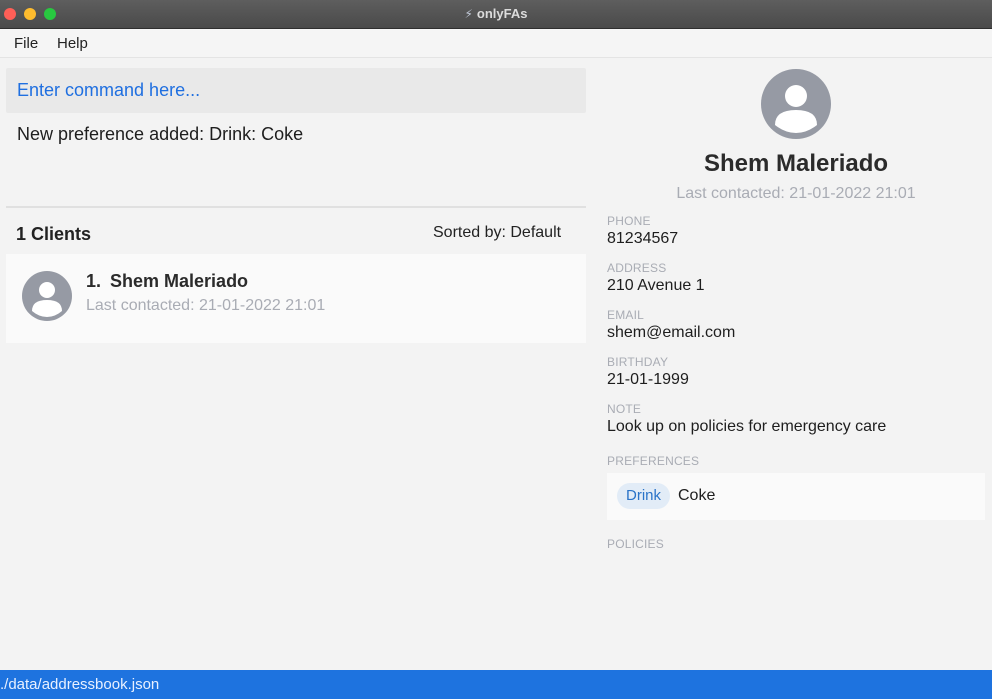 This screenshot has height=699, width=992. I want to click on title-bar: ⚡ onlyFAs, so click(496, 14).